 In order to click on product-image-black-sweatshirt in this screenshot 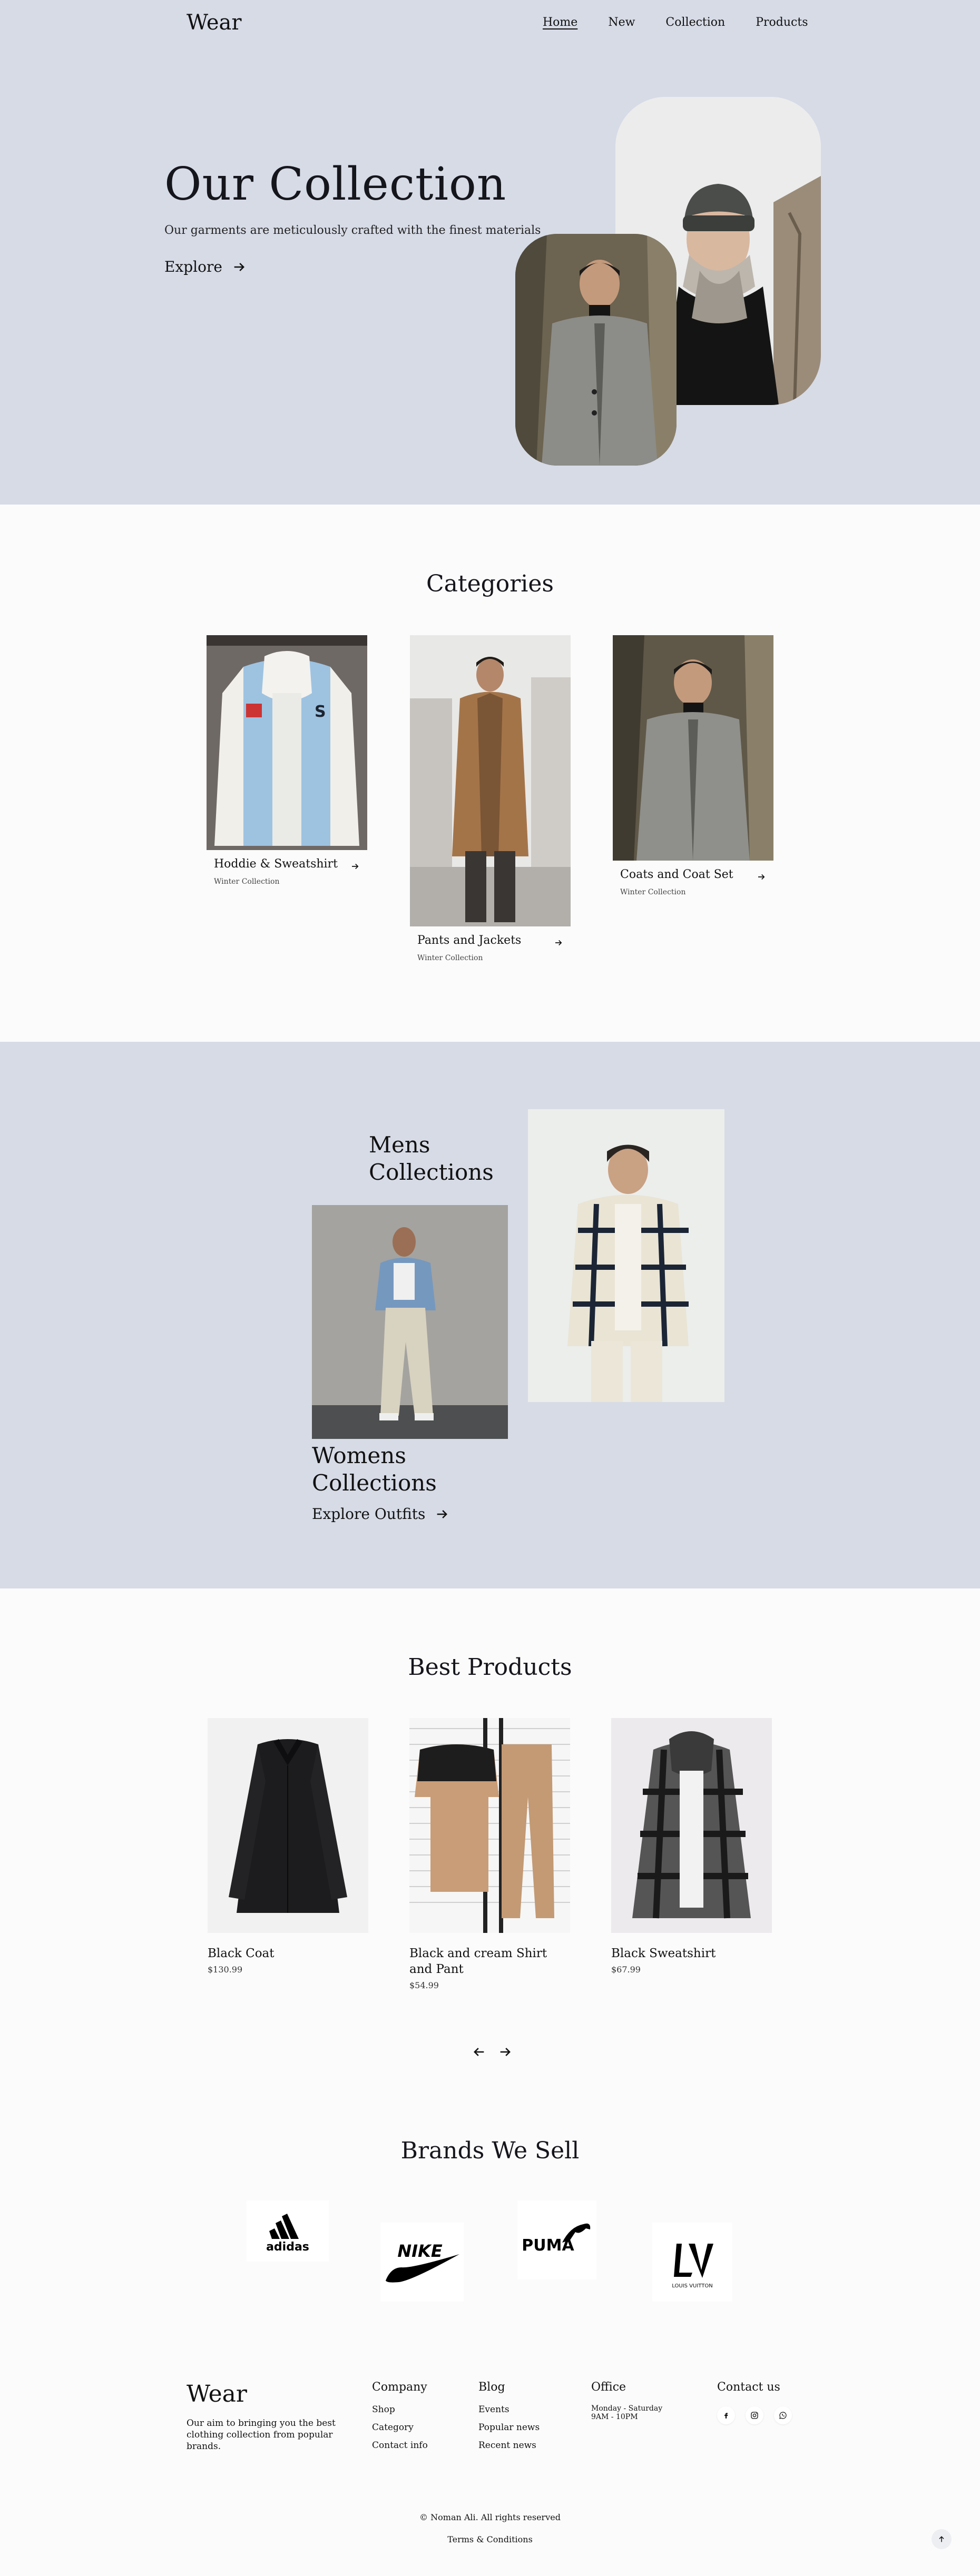, I will do `click(691, 1825)`.